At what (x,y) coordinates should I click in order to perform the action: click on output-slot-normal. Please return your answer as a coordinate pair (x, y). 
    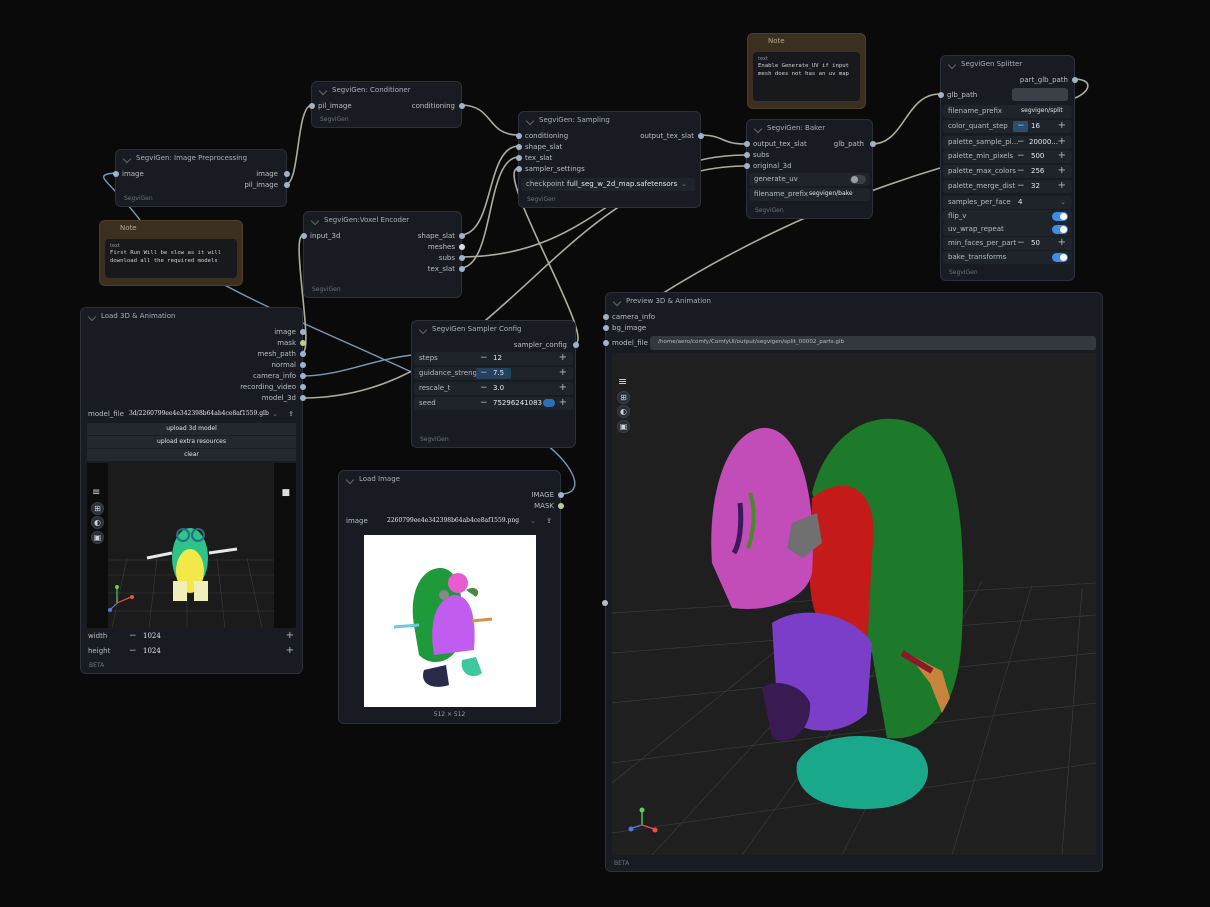
    Looking at the image, I should click on (303, 365).